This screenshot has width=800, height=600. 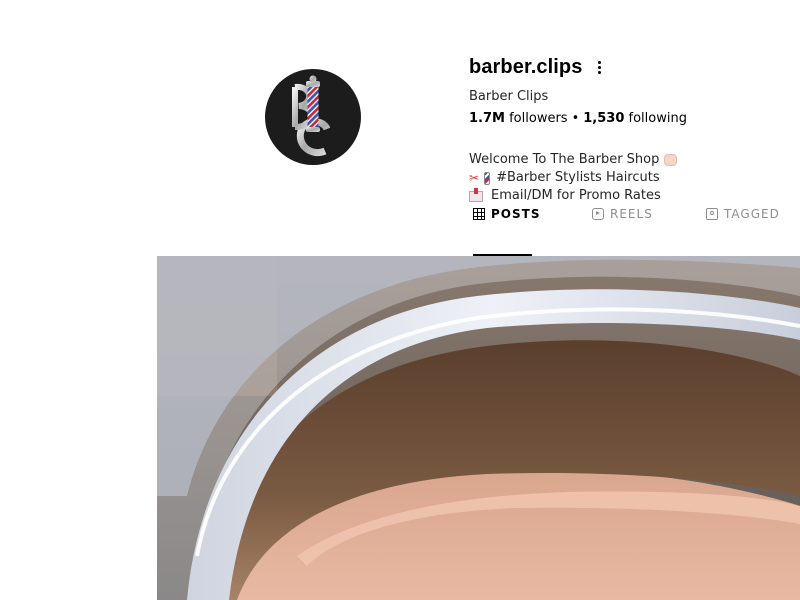 I want to click on following-count: 1,530, so click(x=604, y=118).